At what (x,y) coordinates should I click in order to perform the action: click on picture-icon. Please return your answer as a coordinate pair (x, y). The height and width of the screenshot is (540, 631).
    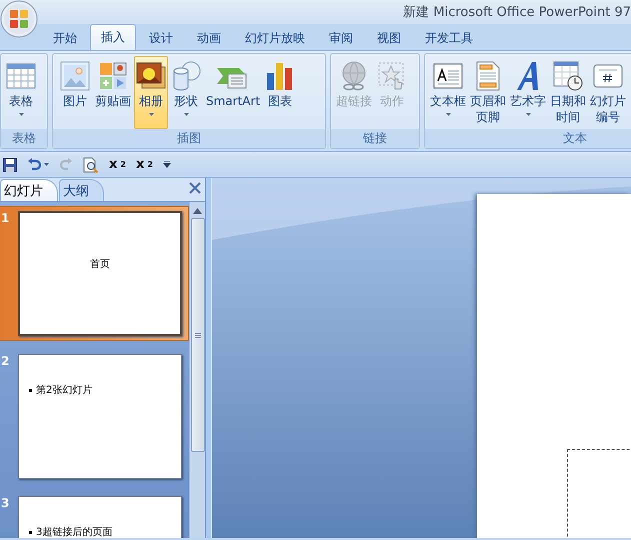
    Looking at the image, I should click on (75, 76).